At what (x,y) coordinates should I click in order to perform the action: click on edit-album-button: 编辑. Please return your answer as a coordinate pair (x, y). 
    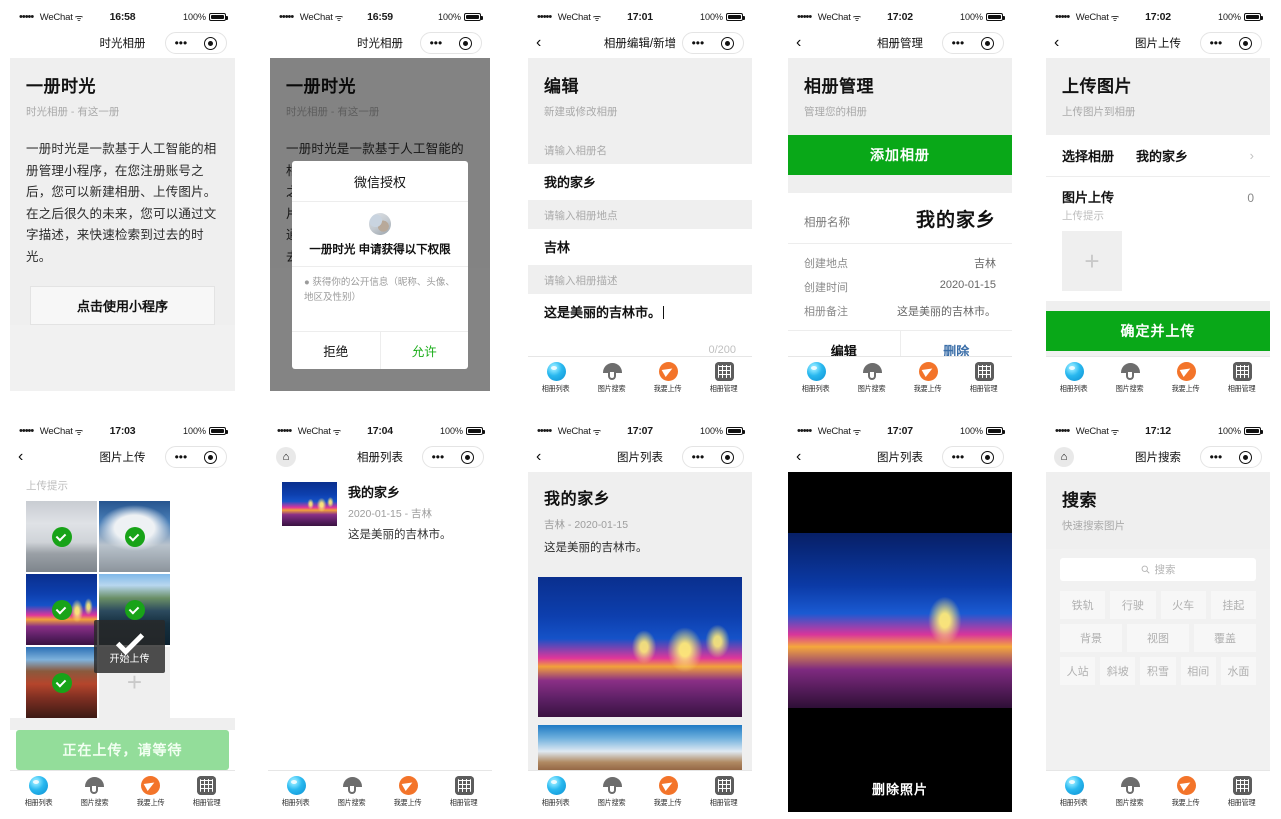
    Looking at the image, I should click on (844, 343).